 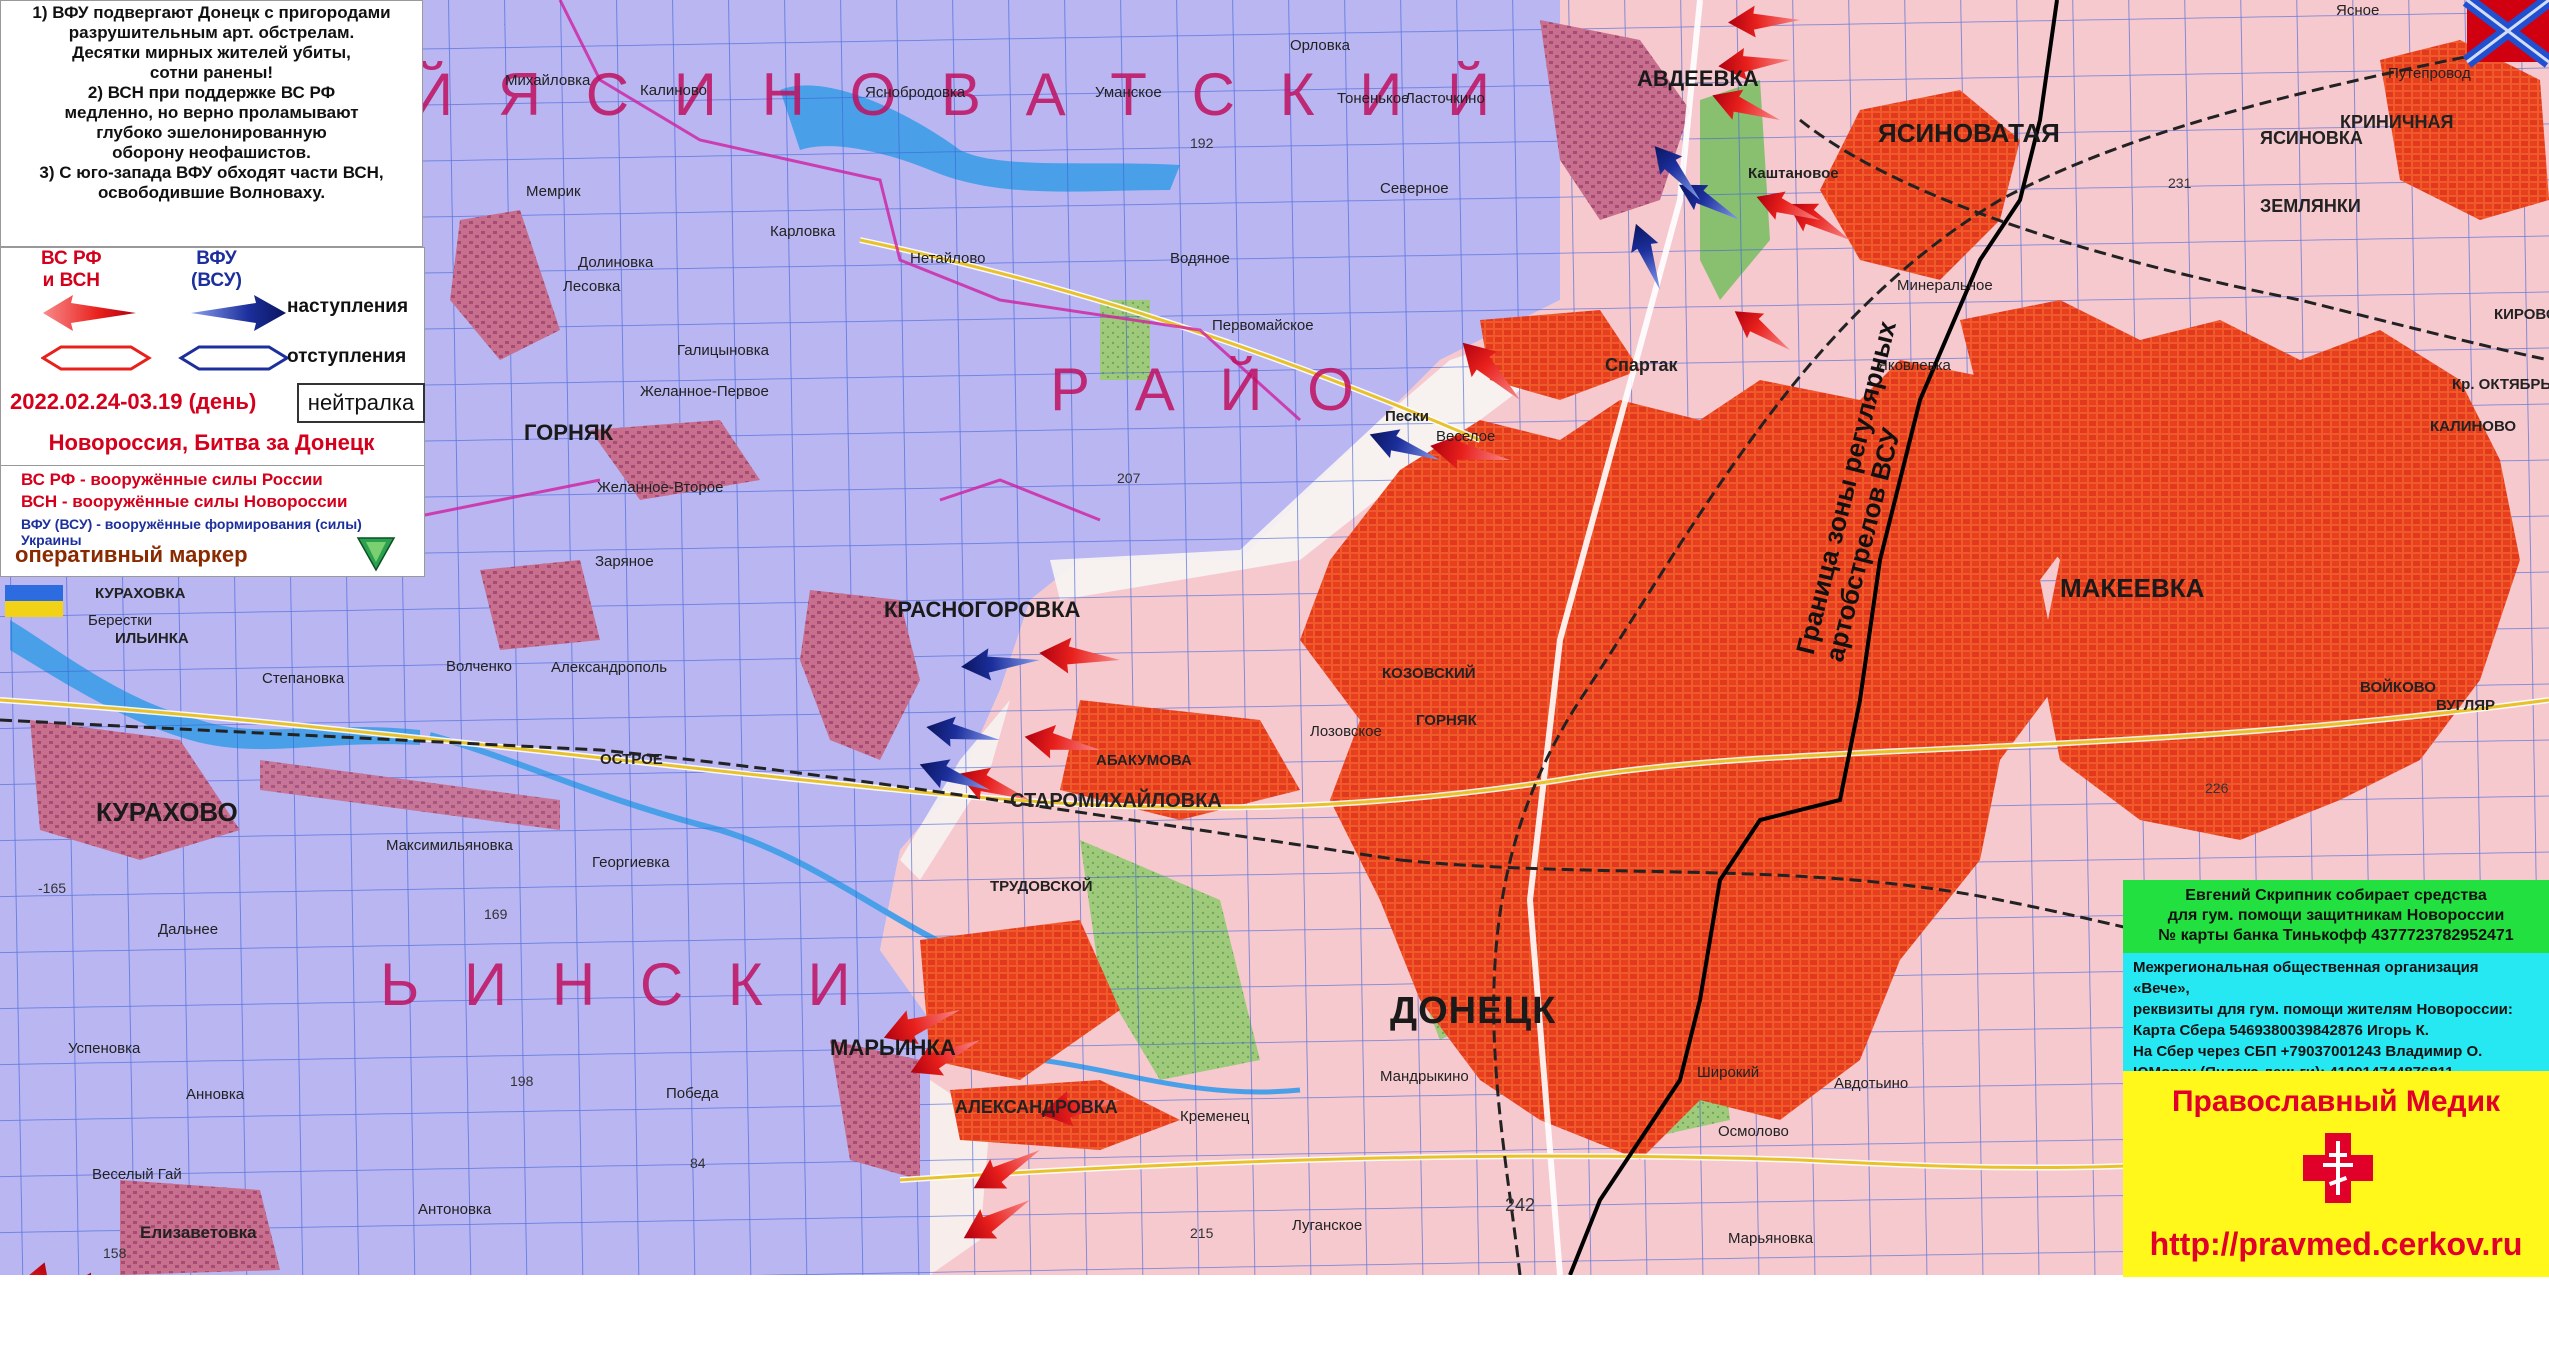 What do you see at coordinates (522, 1081) in the screenshot?
I see `elevation-198: 198` at bounding box center [522, 1081].